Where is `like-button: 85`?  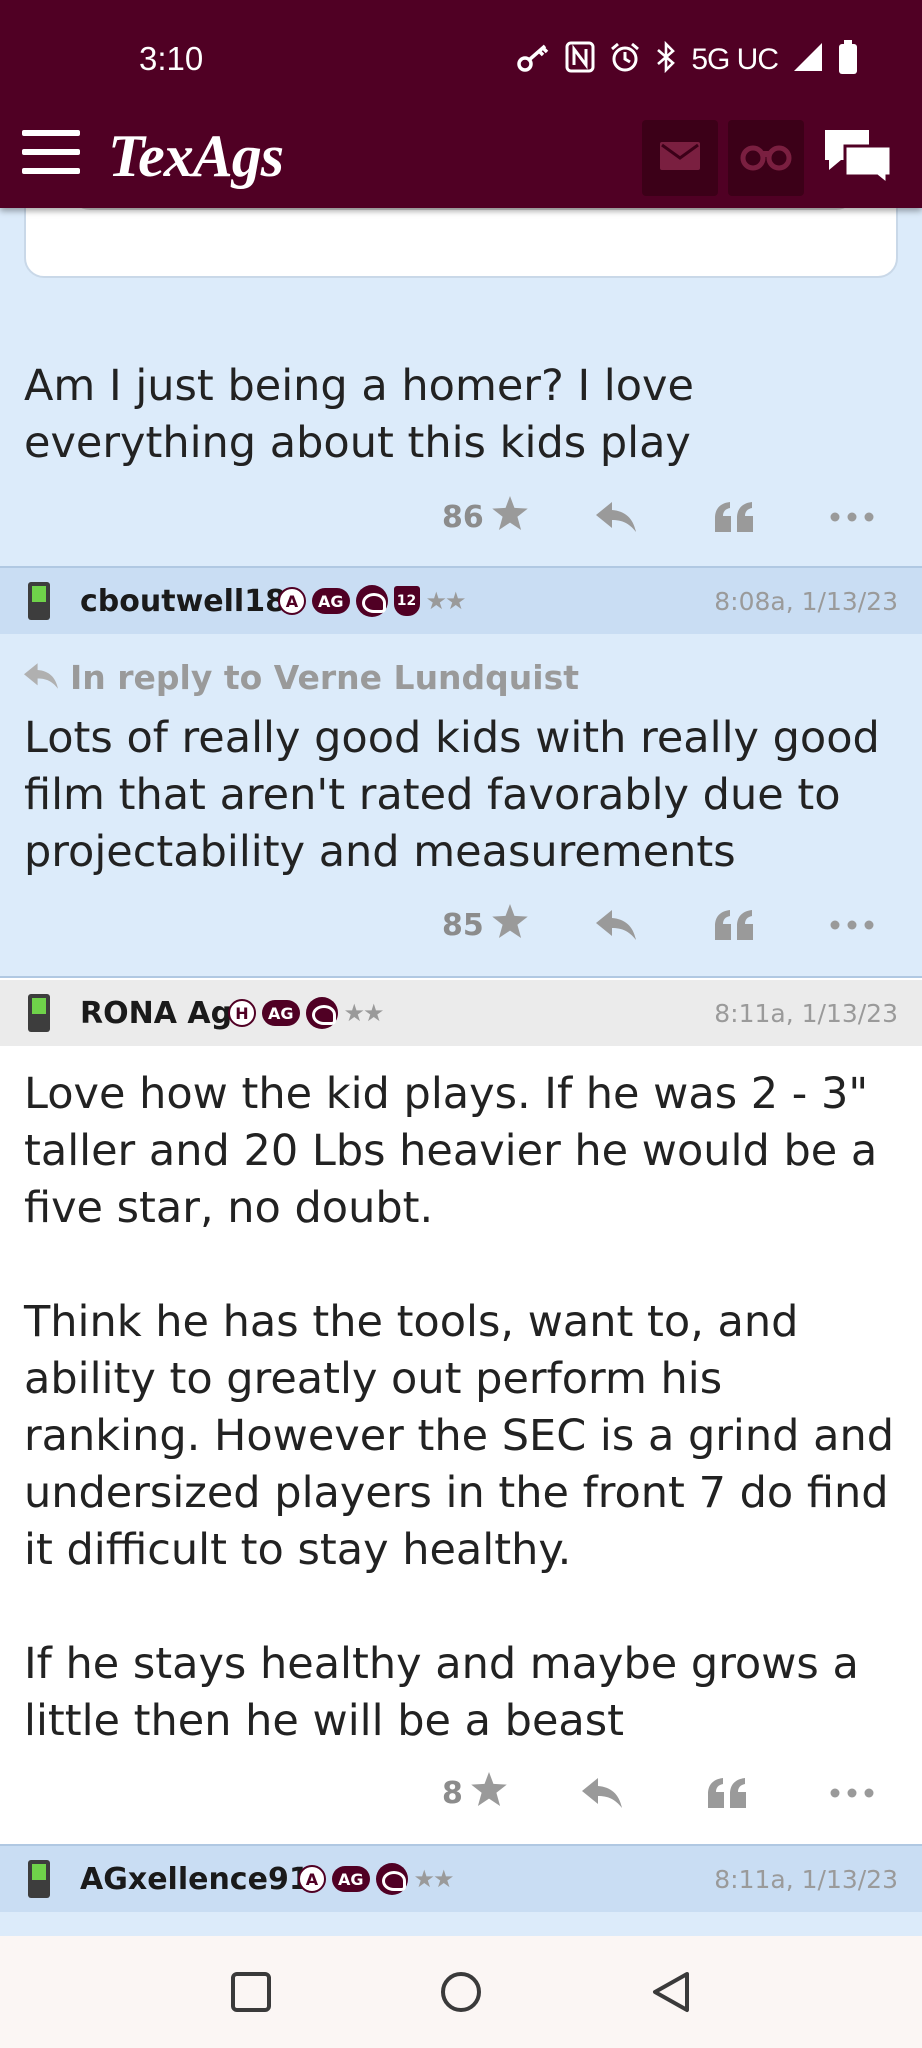 like-button: 85 is located at coordinates (485, 925).